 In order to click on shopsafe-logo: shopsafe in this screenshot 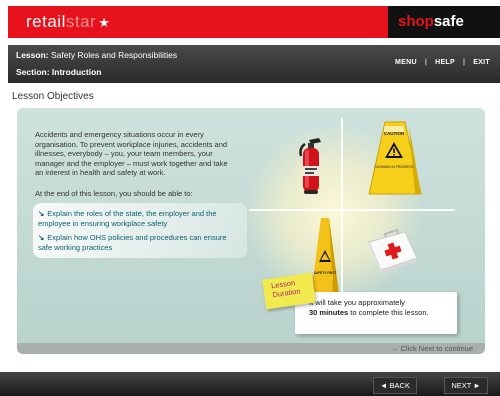, I will do `click(431, 21)`.